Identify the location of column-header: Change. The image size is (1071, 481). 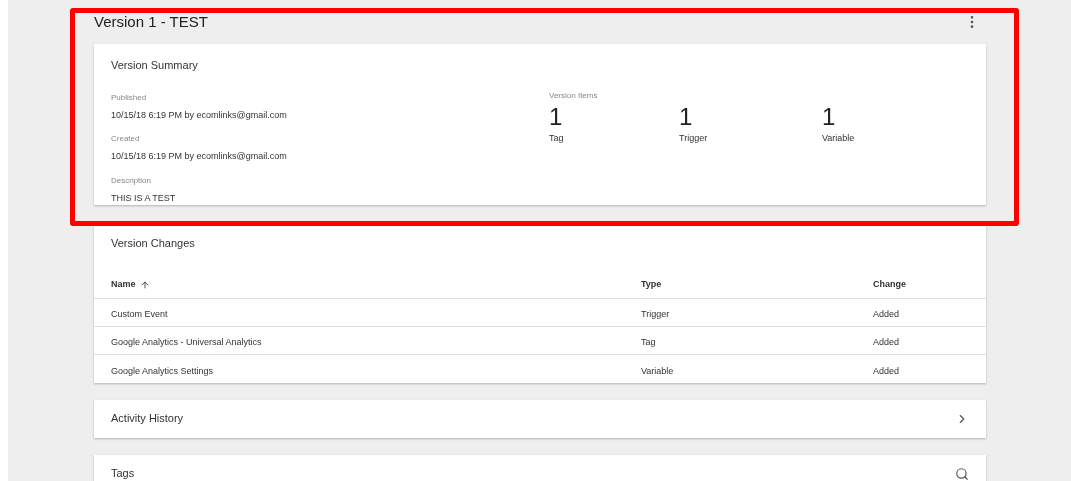
(889, 284).